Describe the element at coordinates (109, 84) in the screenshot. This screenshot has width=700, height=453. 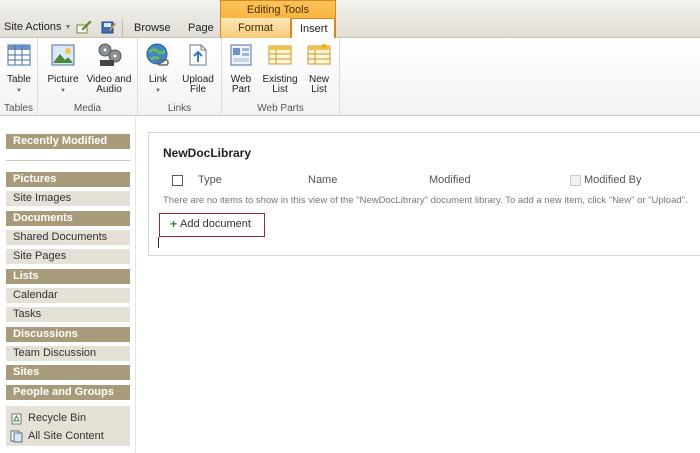
I see `video-audio-label: Video and Audio` at that location.